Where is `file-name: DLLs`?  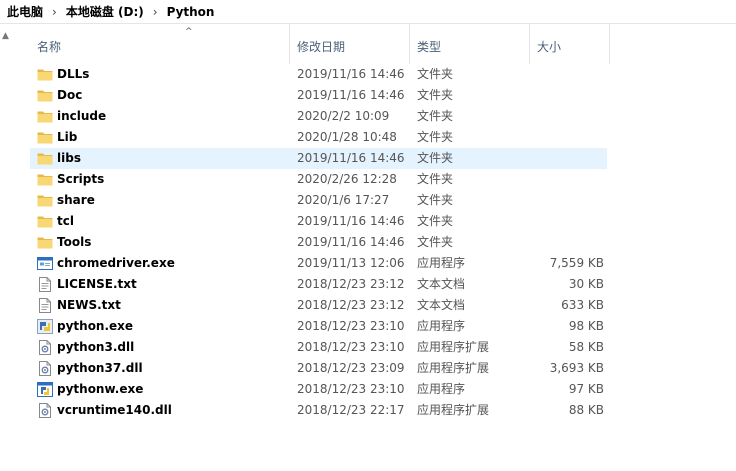 file-name: DLLs is located at coordinates (73, 74).